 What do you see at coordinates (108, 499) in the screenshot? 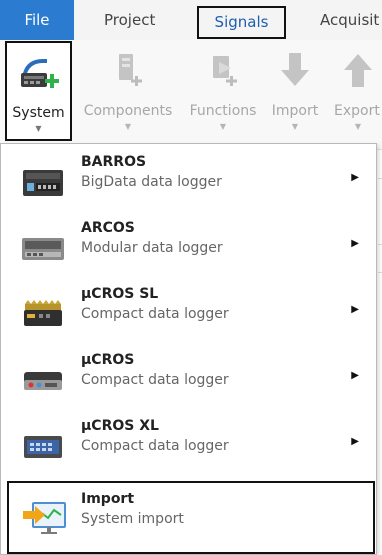
I see `menu-item-title: Import` at bounding box center [108, 499].